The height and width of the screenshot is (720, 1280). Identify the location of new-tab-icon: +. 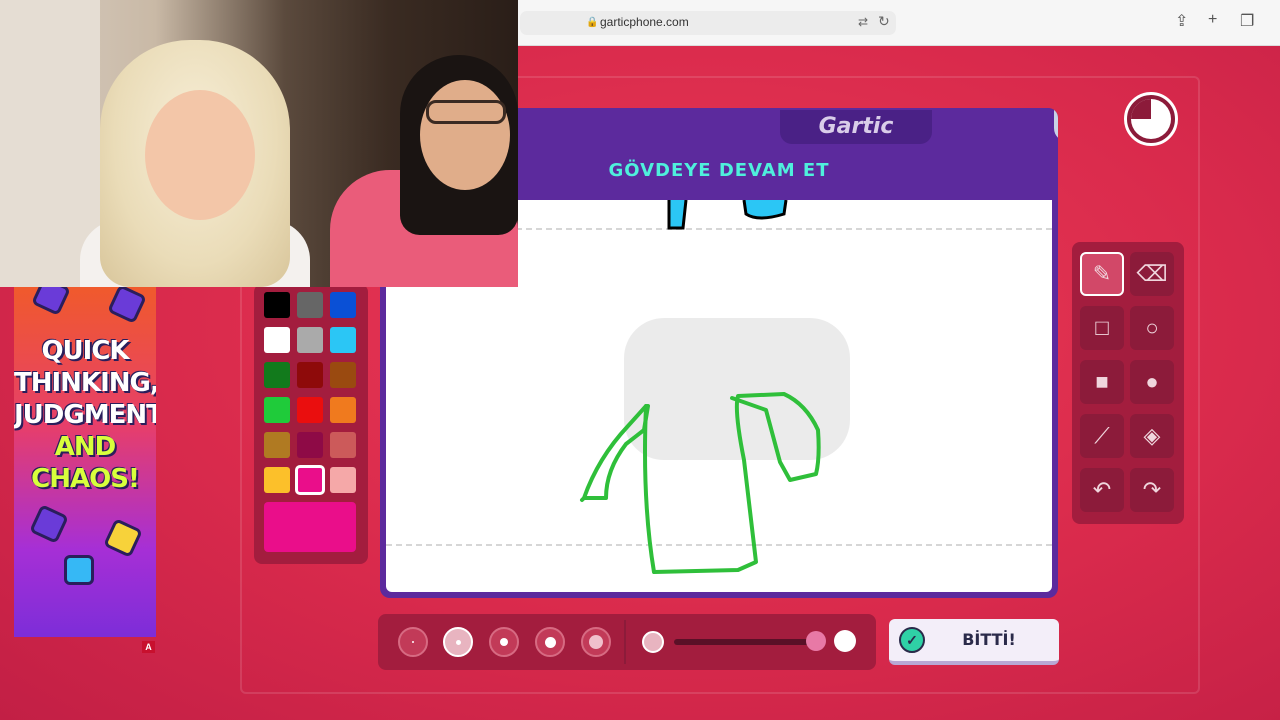
(1212, 20).